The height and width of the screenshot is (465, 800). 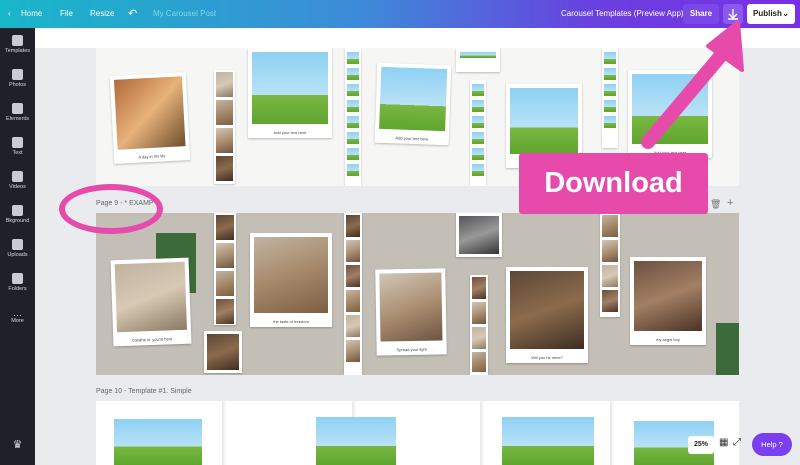 What do you see at coordinates (727, 349) in the screenshot?
I see `palm-leaf-image` at bounding box center [727, 349].